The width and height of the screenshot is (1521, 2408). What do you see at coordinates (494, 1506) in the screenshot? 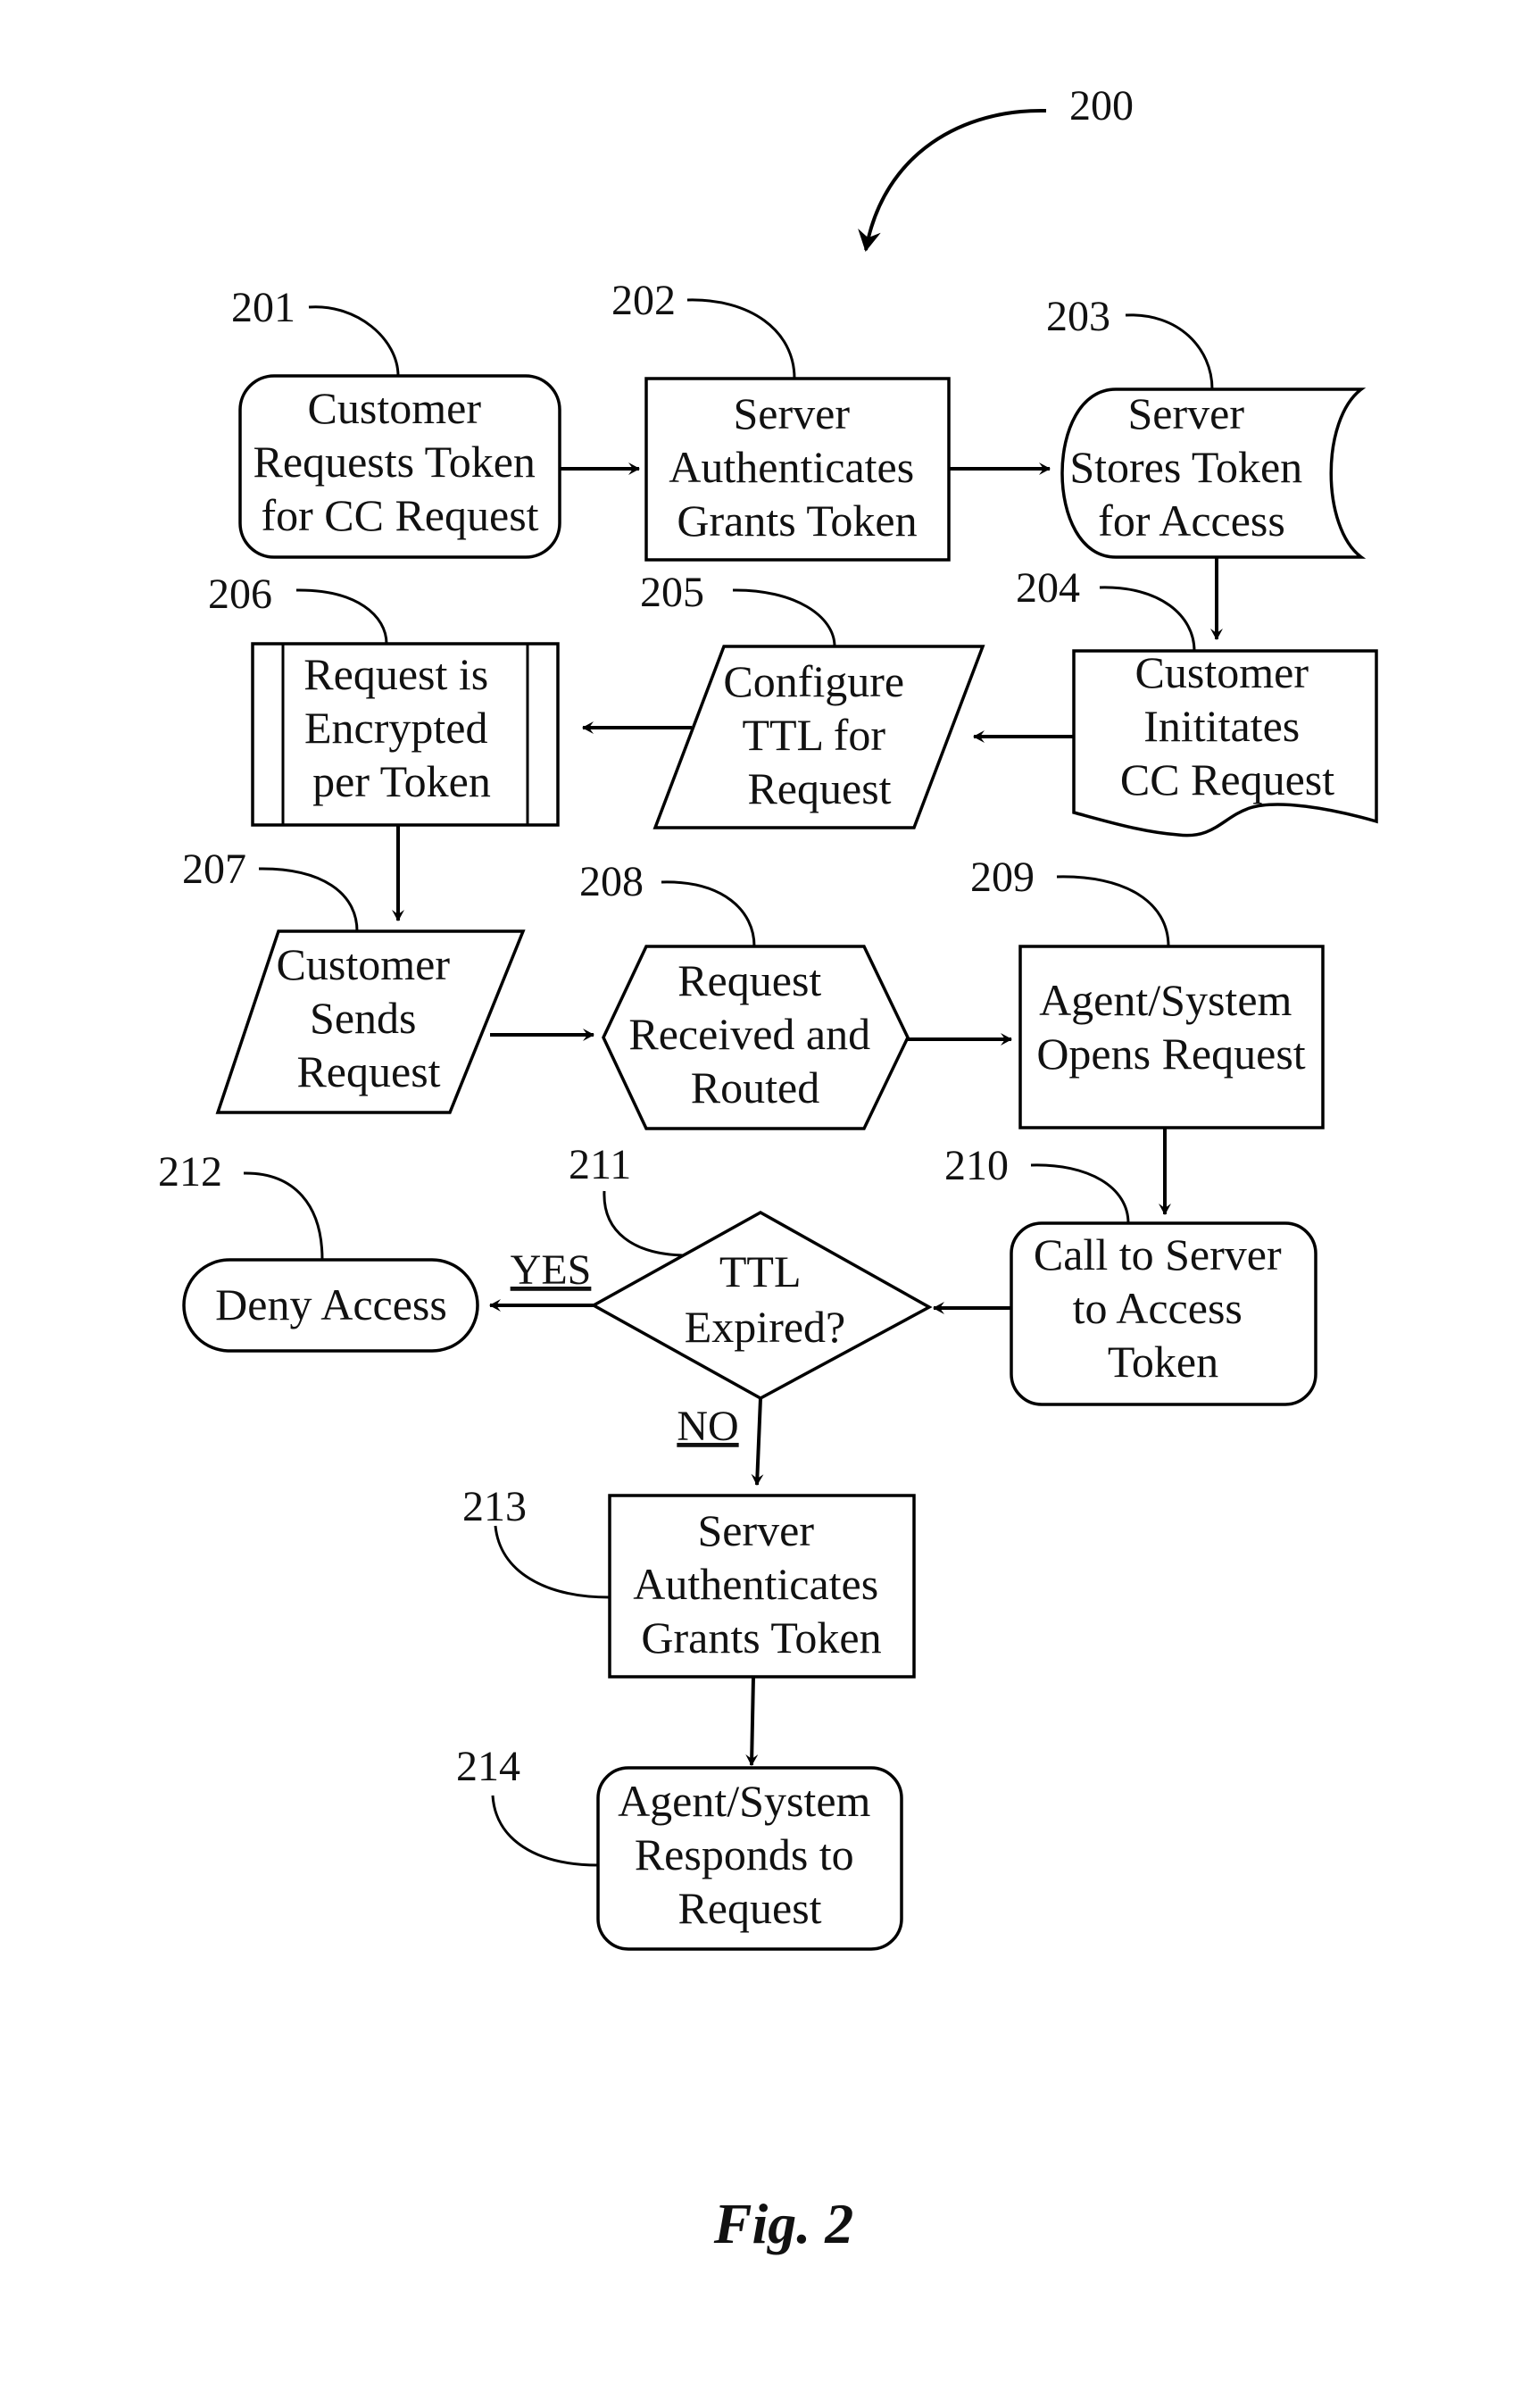
I see `ref-label-213: 213` at bounding box center [494, 1506].